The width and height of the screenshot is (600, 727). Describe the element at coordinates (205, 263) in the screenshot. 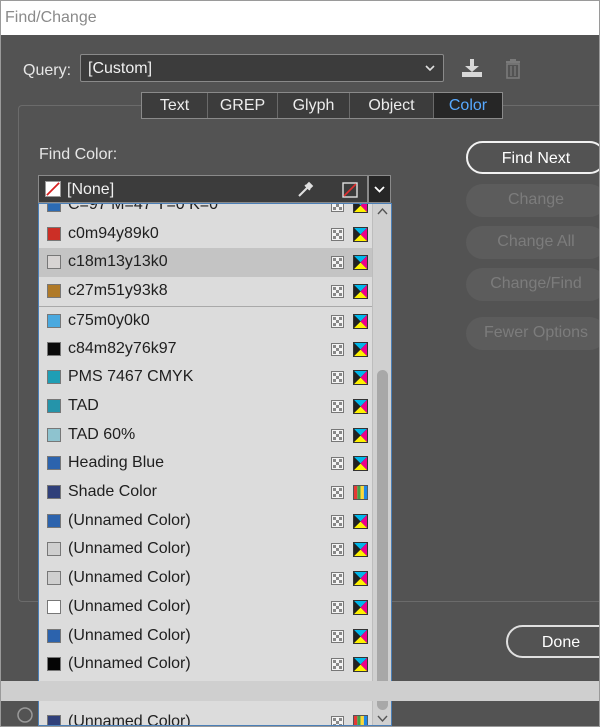

I see `swatch-row: c18m13y13k0` at that location.